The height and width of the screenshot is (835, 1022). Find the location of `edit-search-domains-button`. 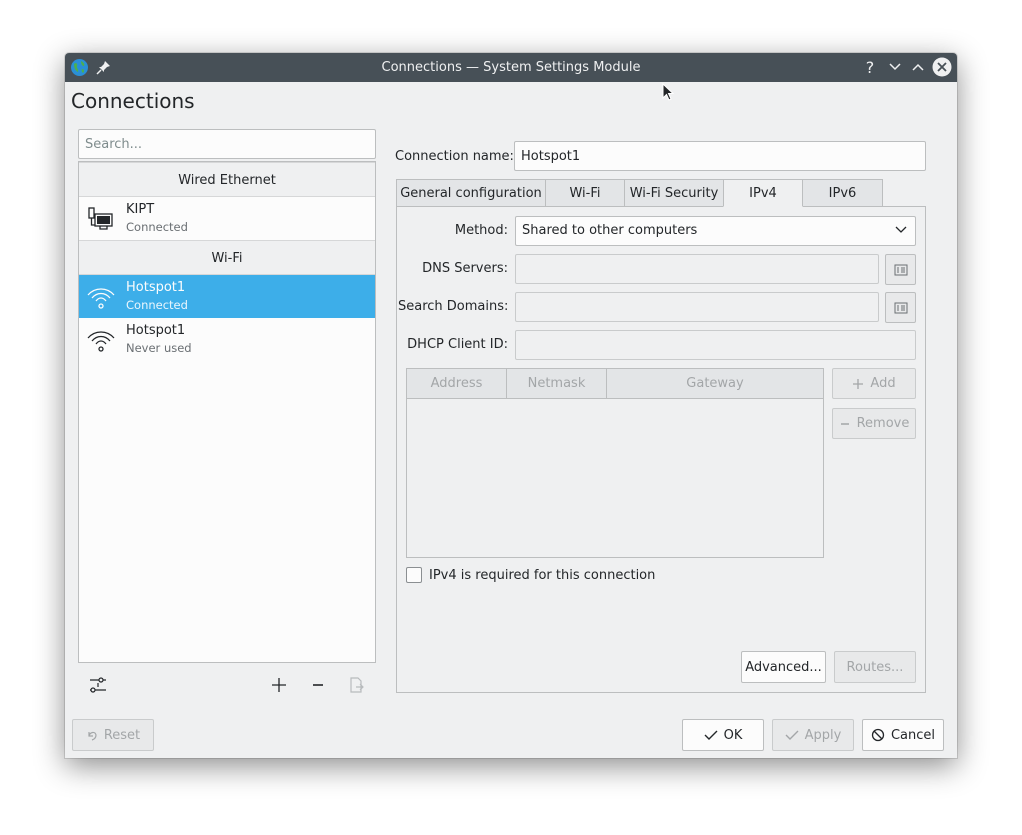

edit-search-domains-button is located at coordinates (900, 307).